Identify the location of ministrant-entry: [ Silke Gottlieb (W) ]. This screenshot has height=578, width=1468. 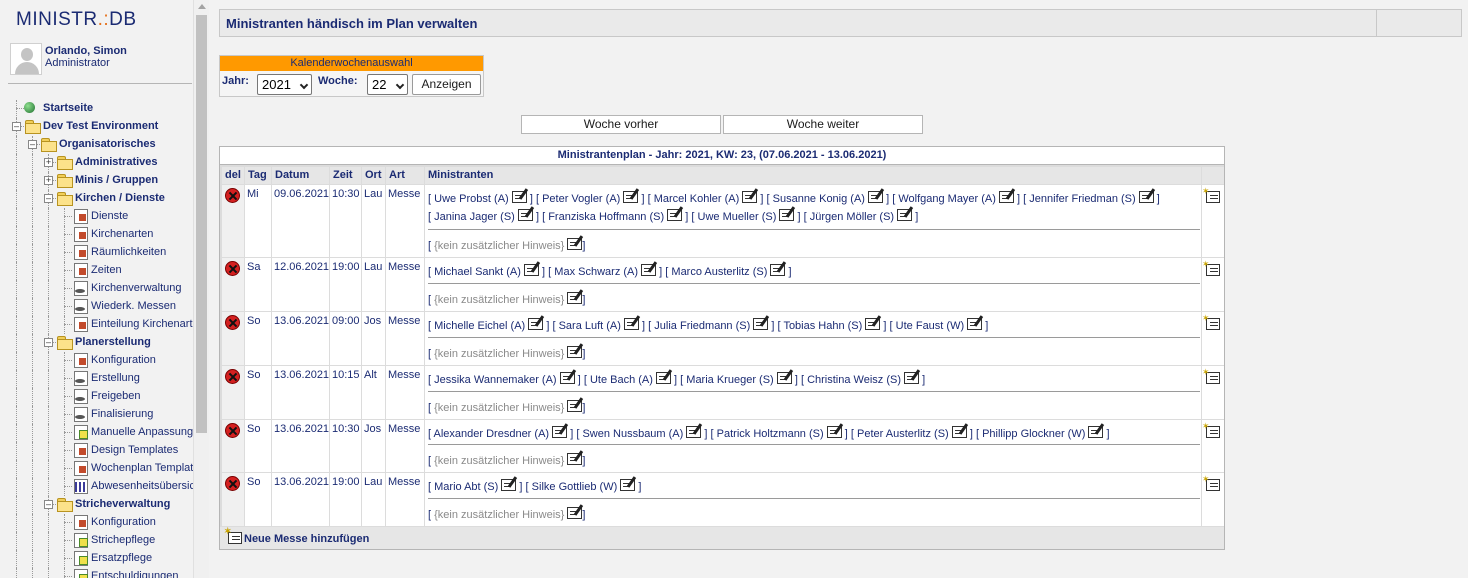
(583, 486).